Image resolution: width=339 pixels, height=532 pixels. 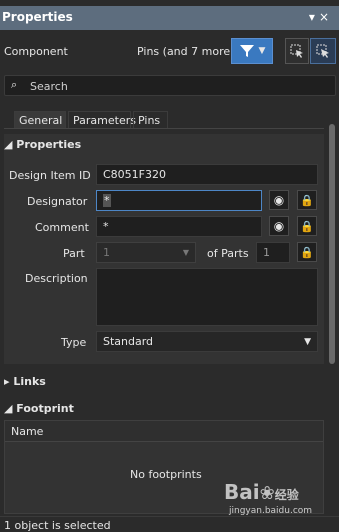 I want to click on search-box: ⌕ Search, so click(x=170, y=85).